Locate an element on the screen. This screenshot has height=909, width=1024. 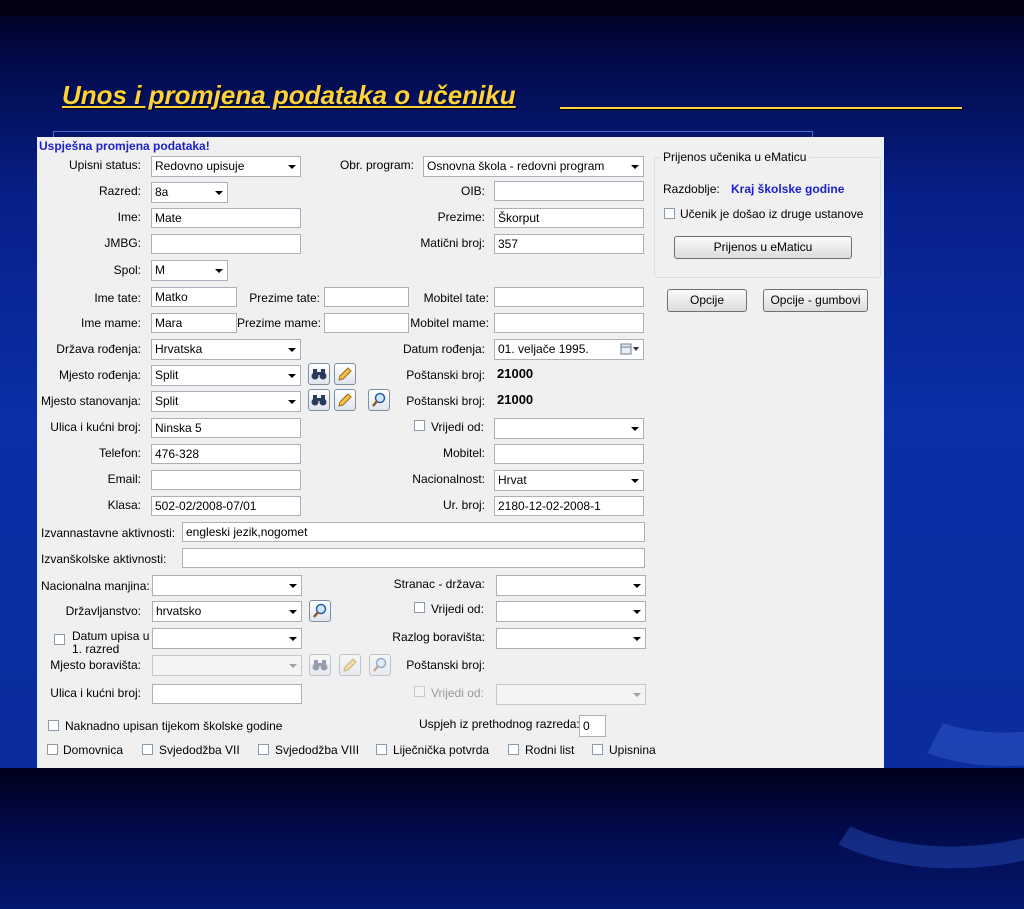
mobitel-input is located at coordinates (569, 454).